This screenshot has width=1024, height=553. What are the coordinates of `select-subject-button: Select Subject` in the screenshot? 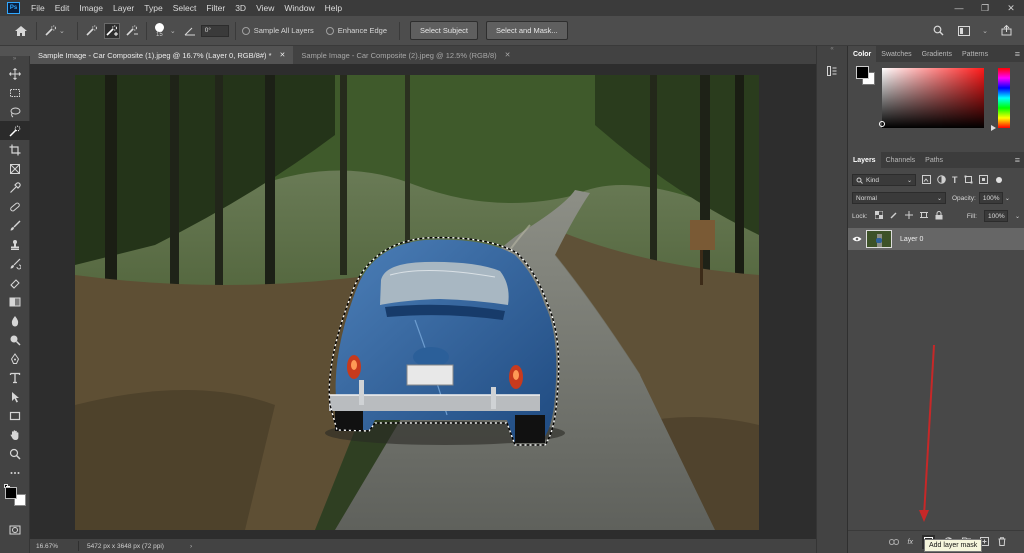 It's located at (444, 30).